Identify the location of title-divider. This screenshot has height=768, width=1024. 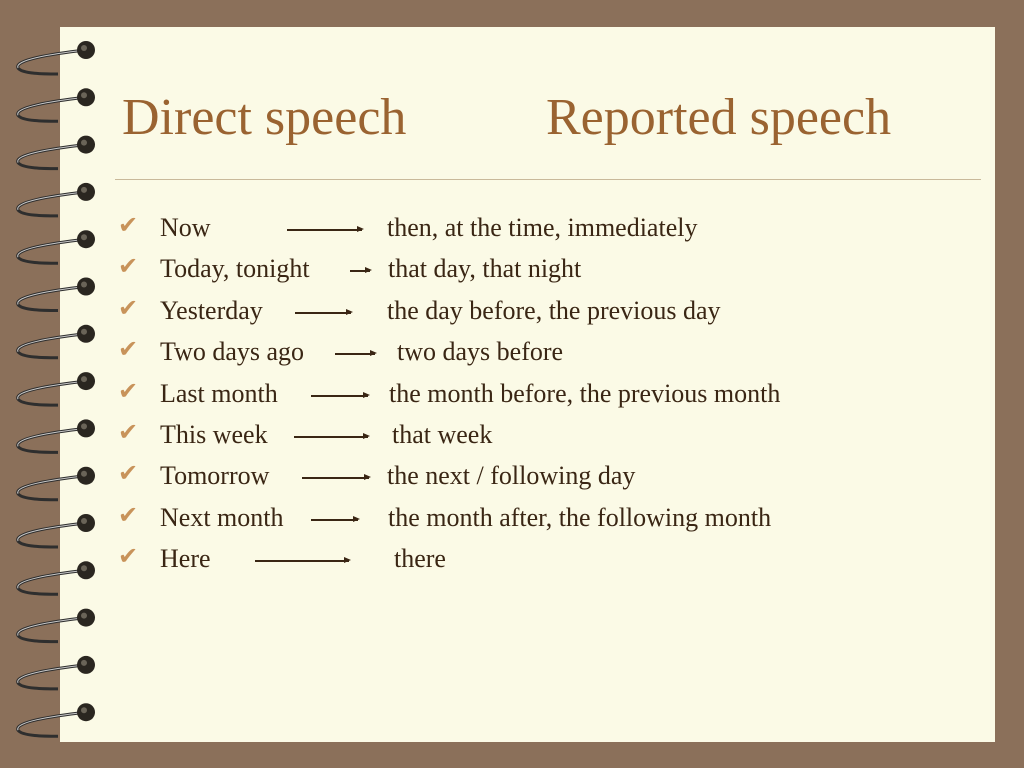
(548, 179).